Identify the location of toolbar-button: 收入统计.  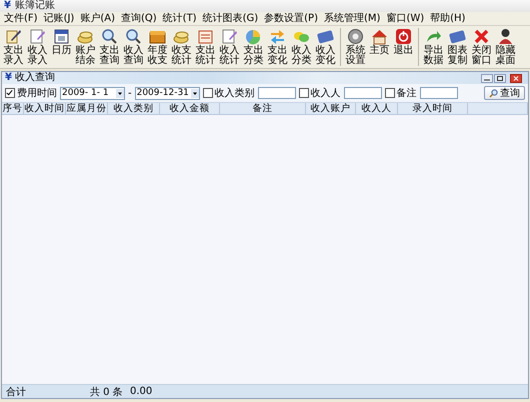
(229, 47).